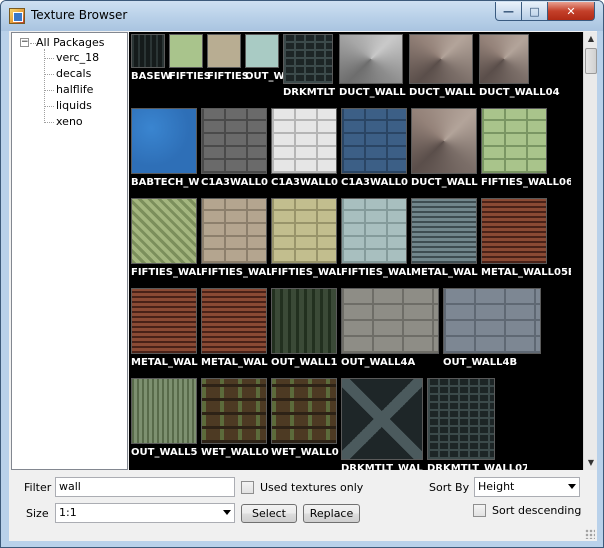 Image resolution: width=604 pixels, height=548 pixels. I want to click on tree-item: halflife, so click(74, 89).